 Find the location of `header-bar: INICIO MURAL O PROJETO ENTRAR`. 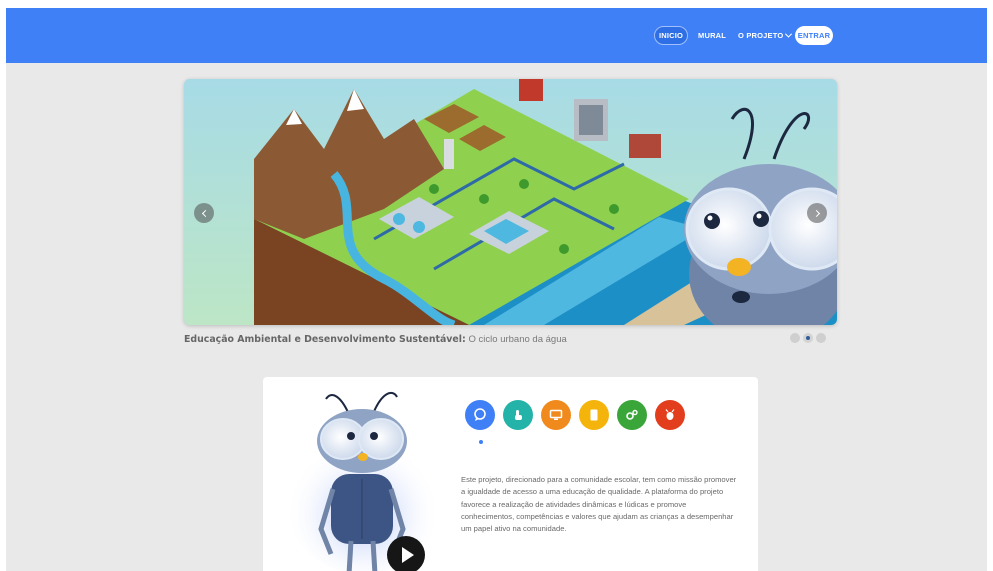

header-bar: INICIO MURAL O PROJETO ENTRAR is located at coordinates (496, 35).